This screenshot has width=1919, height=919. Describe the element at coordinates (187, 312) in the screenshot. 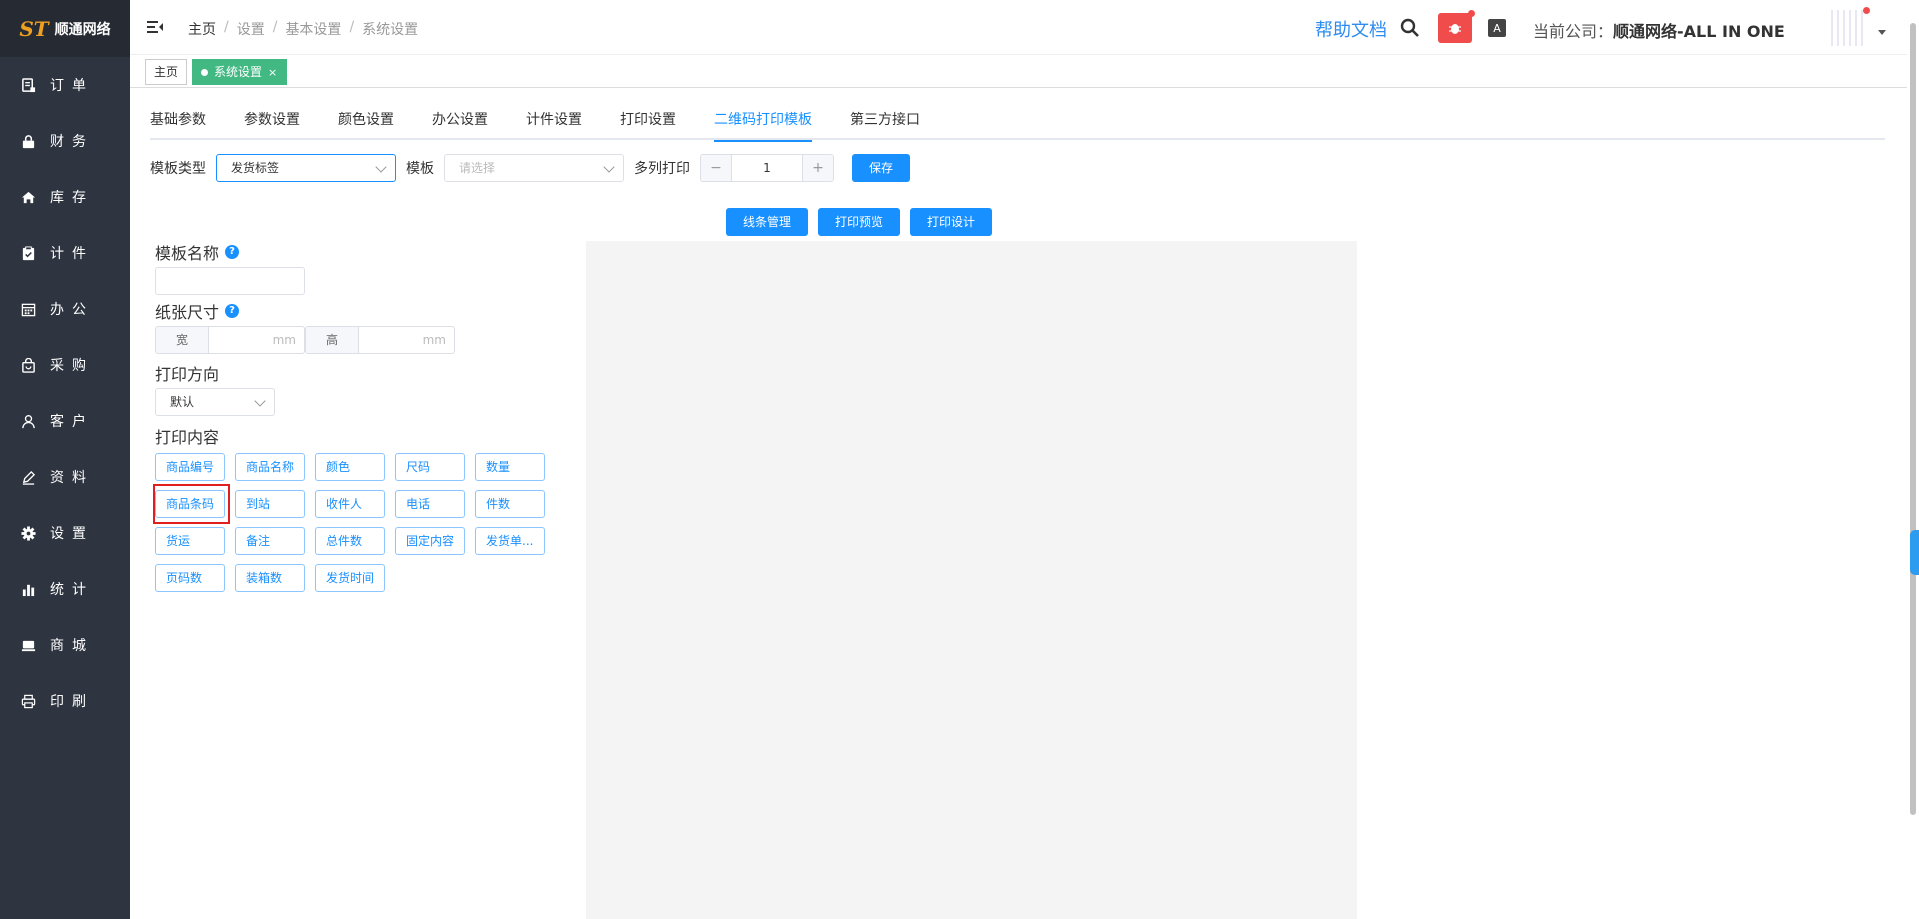

I see `paper-size-text: 纸张尺寸` at that location.